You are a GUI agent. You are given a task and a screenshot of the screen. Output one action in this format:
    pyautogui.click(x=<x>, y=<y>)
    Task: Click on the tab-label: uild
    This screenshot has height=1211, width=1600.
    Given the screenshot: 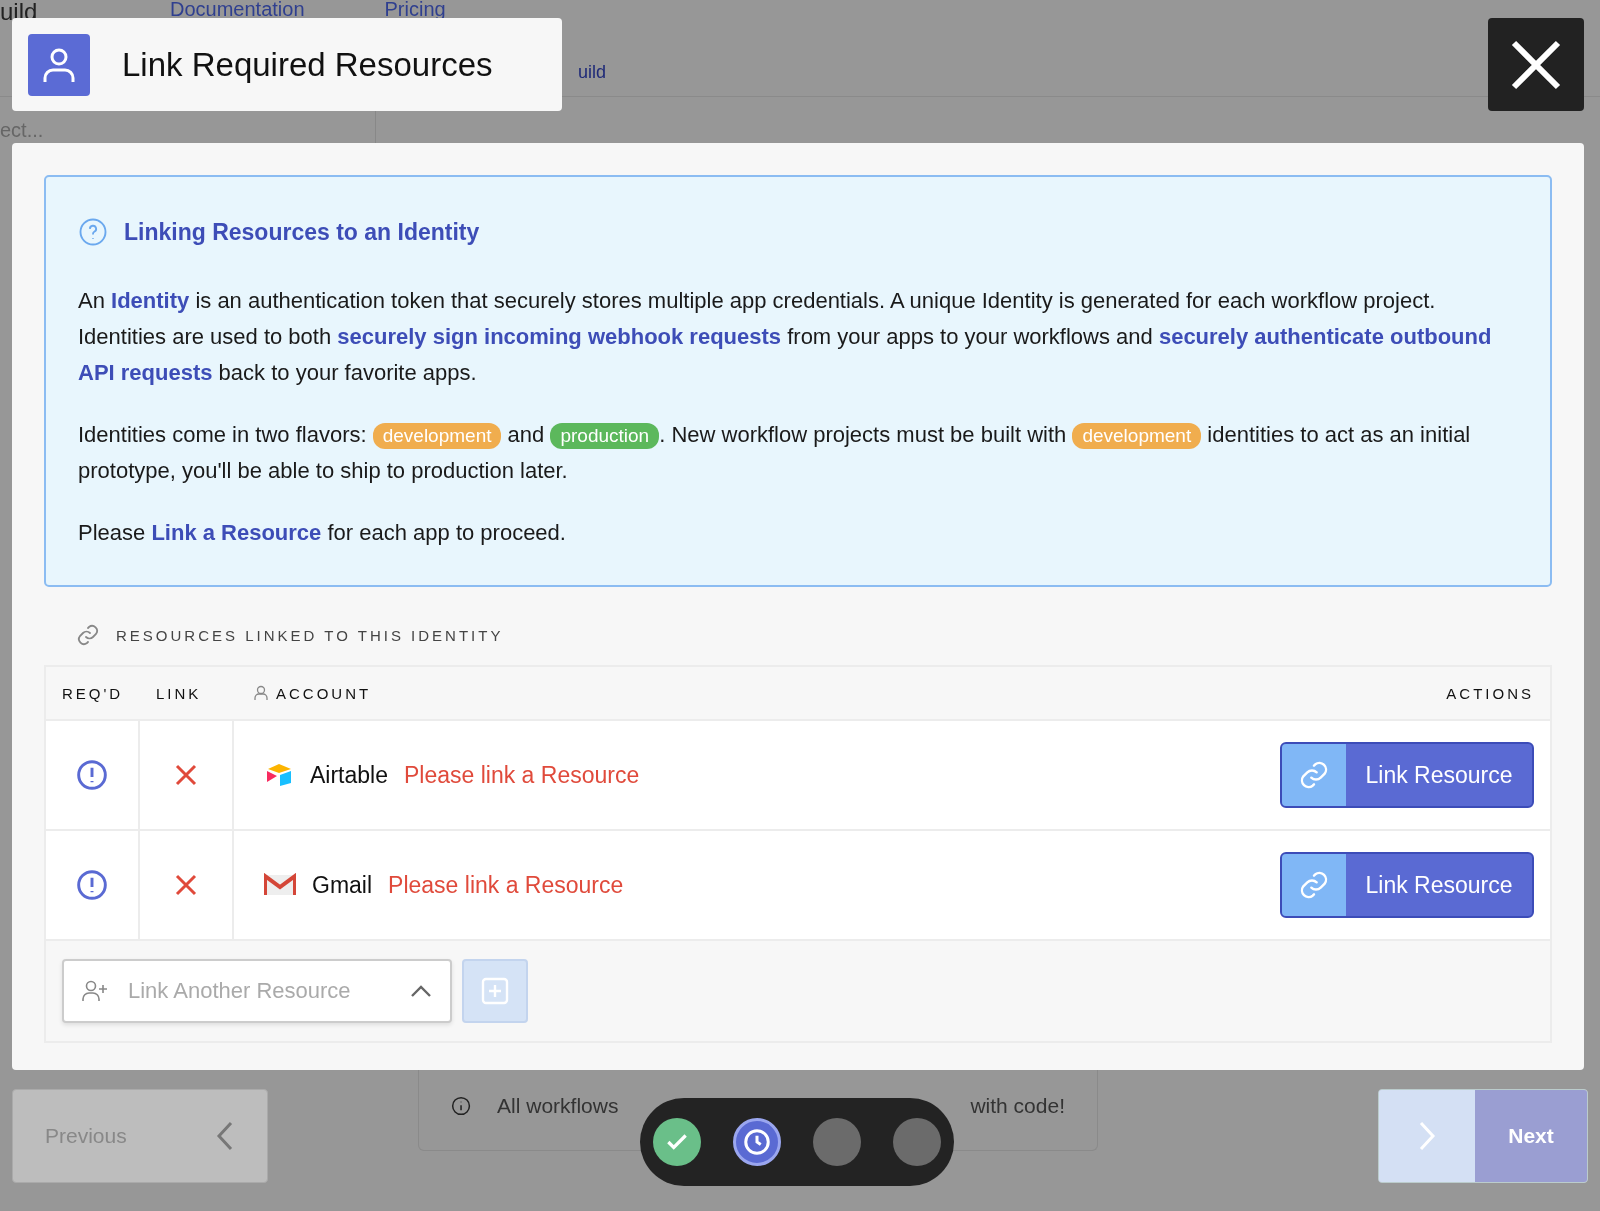 What is the action you would take?
    pyautogui.click(x=592, y=72)
    